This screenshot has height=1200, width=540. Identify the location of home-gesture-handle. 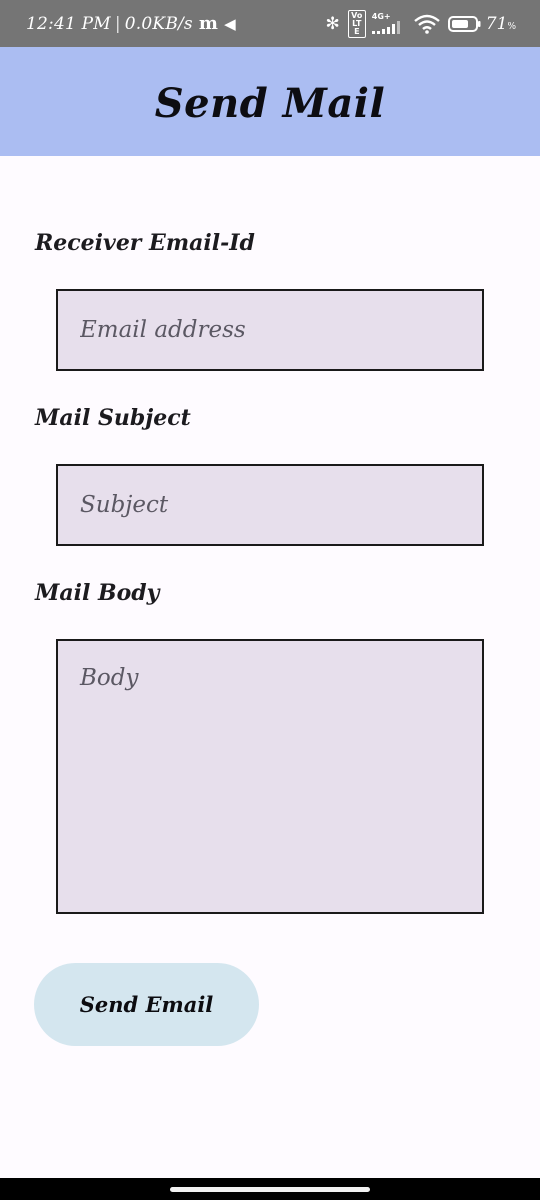
(270, 1189).